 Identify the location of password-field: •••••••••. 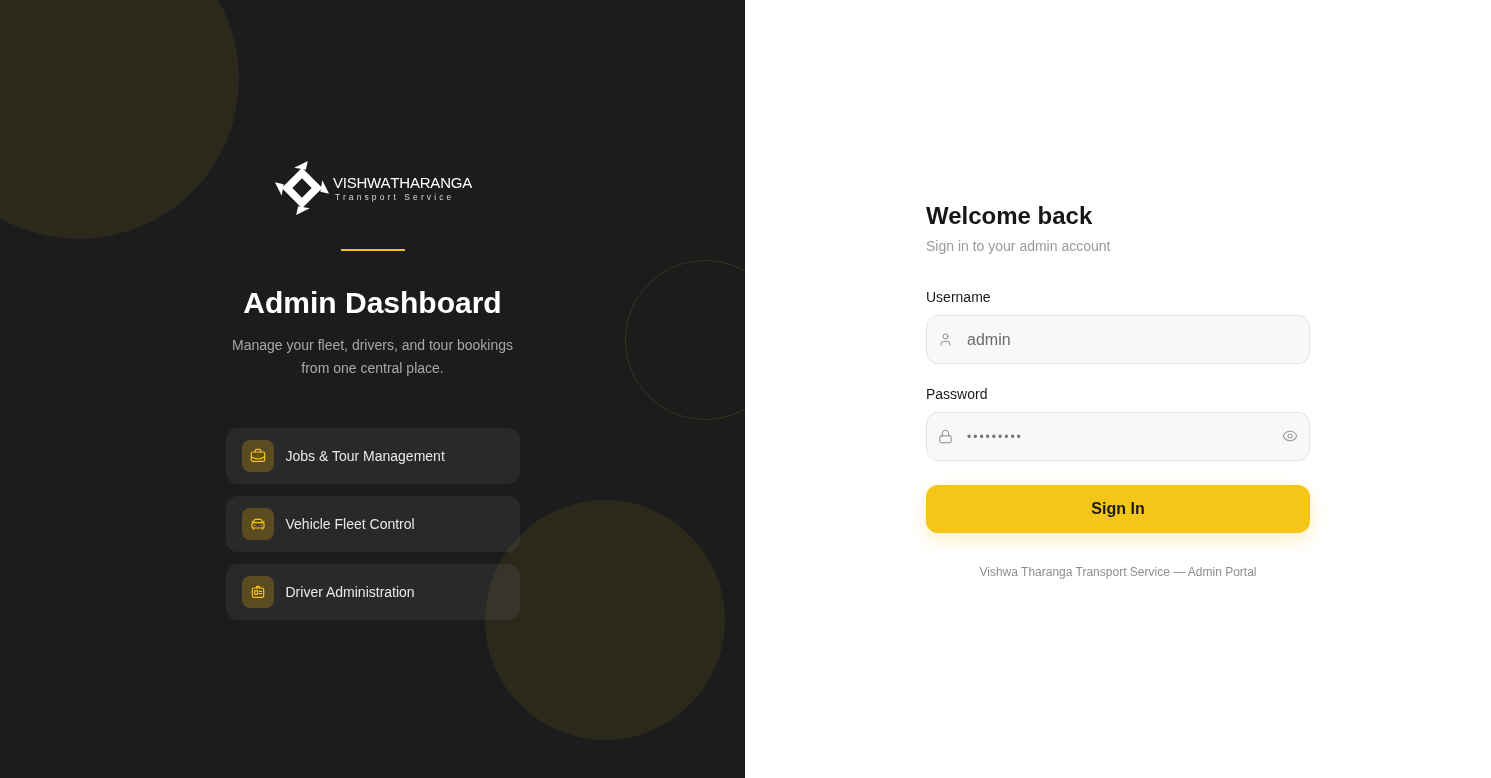
(1118, 436).